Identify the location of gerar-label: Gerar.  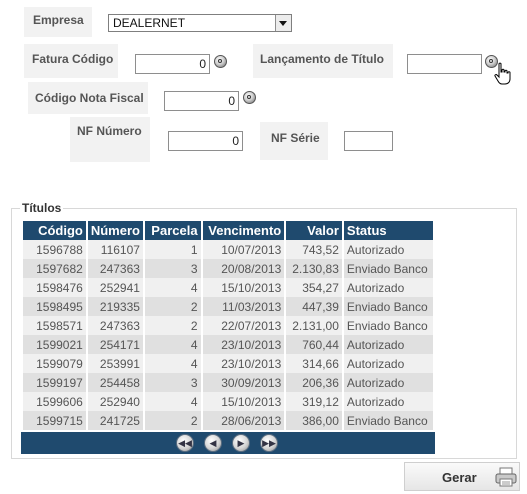
(459, 477).